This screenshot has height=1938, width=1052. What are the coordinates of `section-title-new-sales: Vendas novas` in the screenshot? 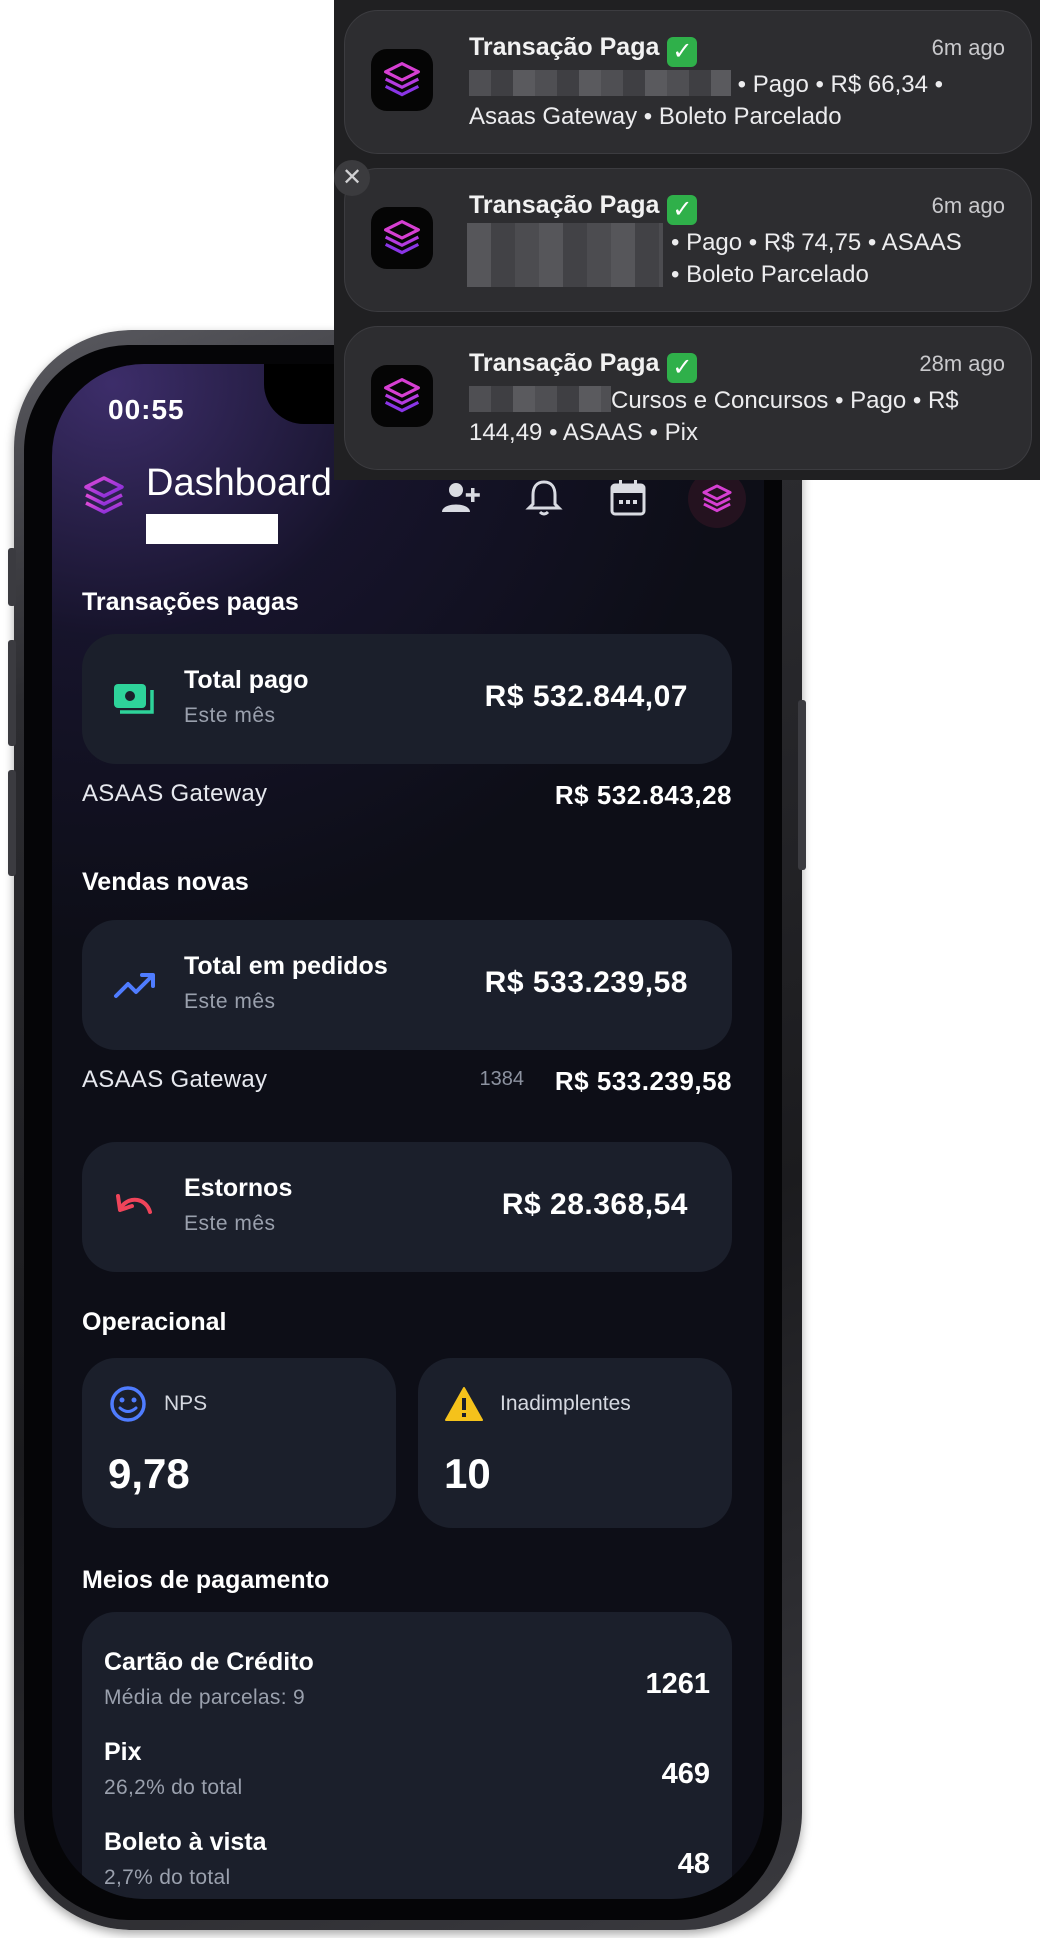 It's located at (165, 882).